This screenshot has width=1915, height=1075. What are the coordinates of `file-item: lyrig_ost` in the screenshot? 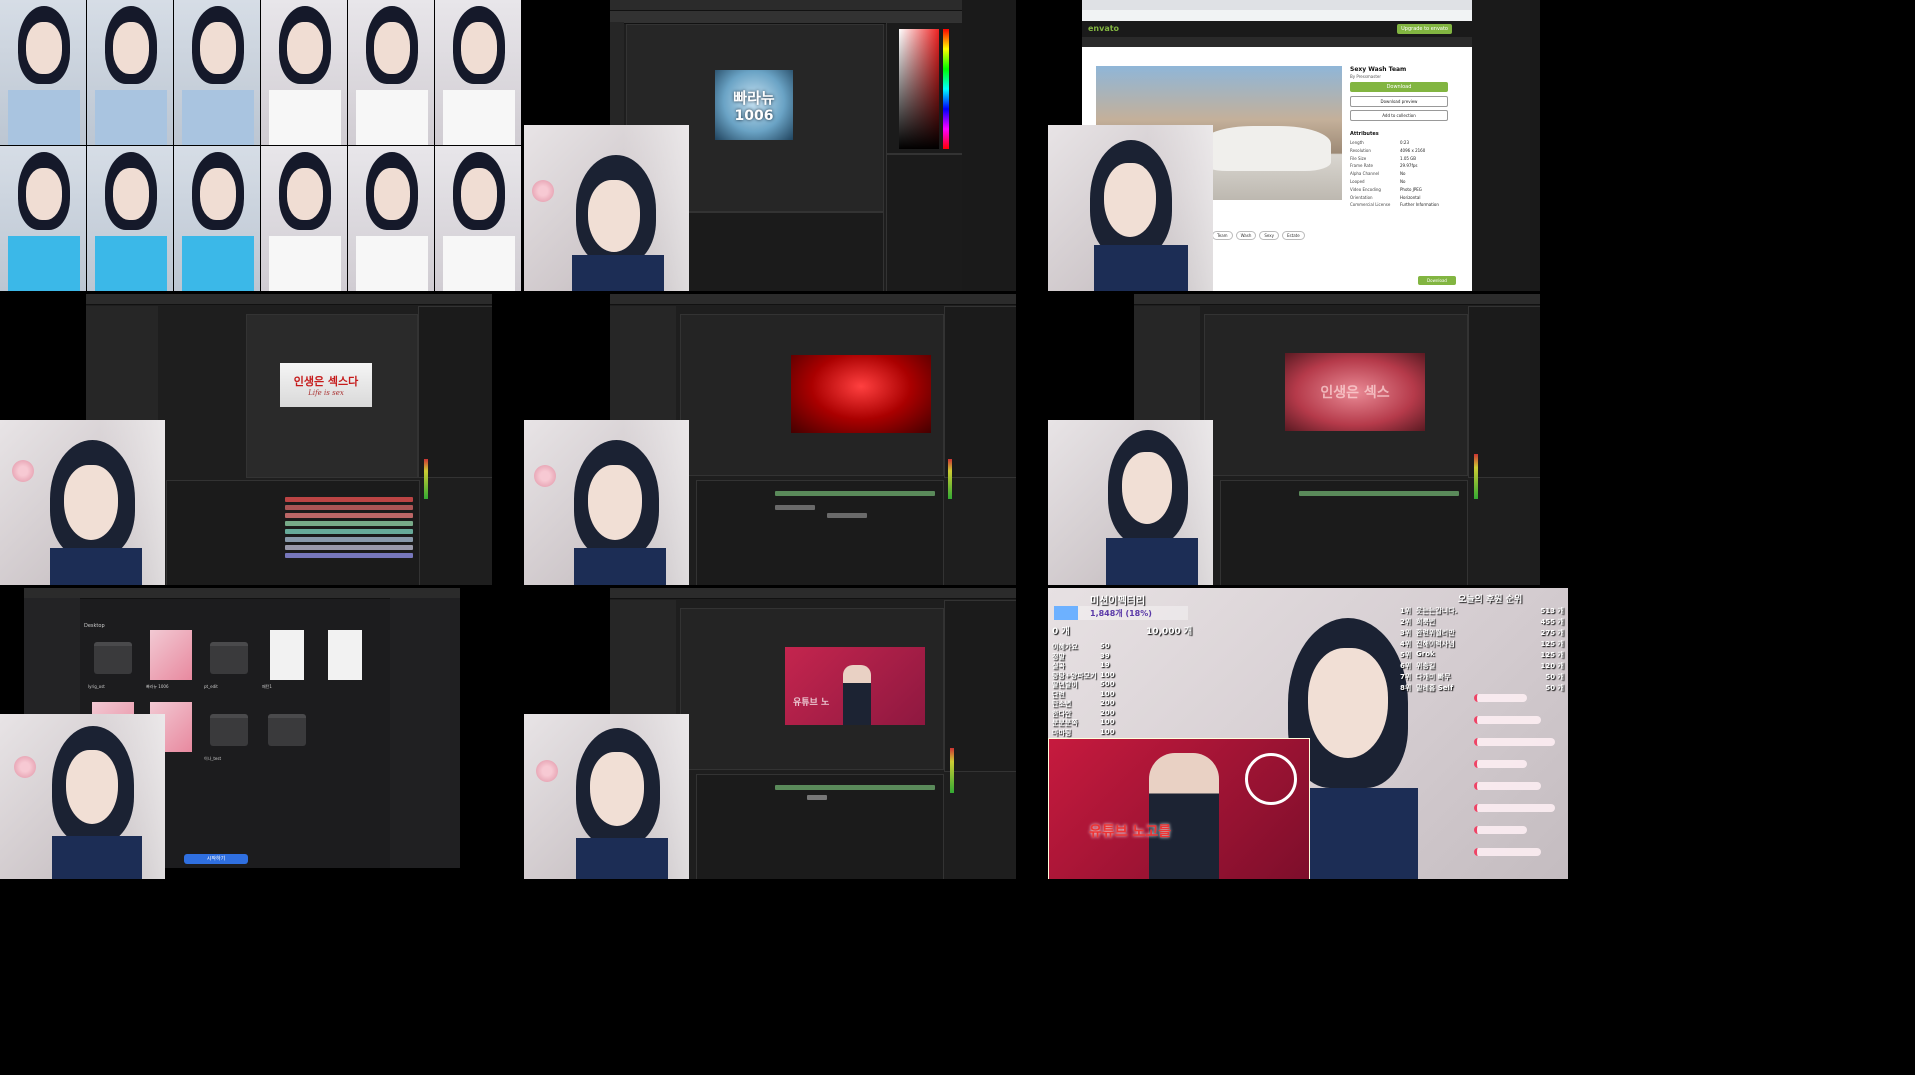 It's located at (113, 663).